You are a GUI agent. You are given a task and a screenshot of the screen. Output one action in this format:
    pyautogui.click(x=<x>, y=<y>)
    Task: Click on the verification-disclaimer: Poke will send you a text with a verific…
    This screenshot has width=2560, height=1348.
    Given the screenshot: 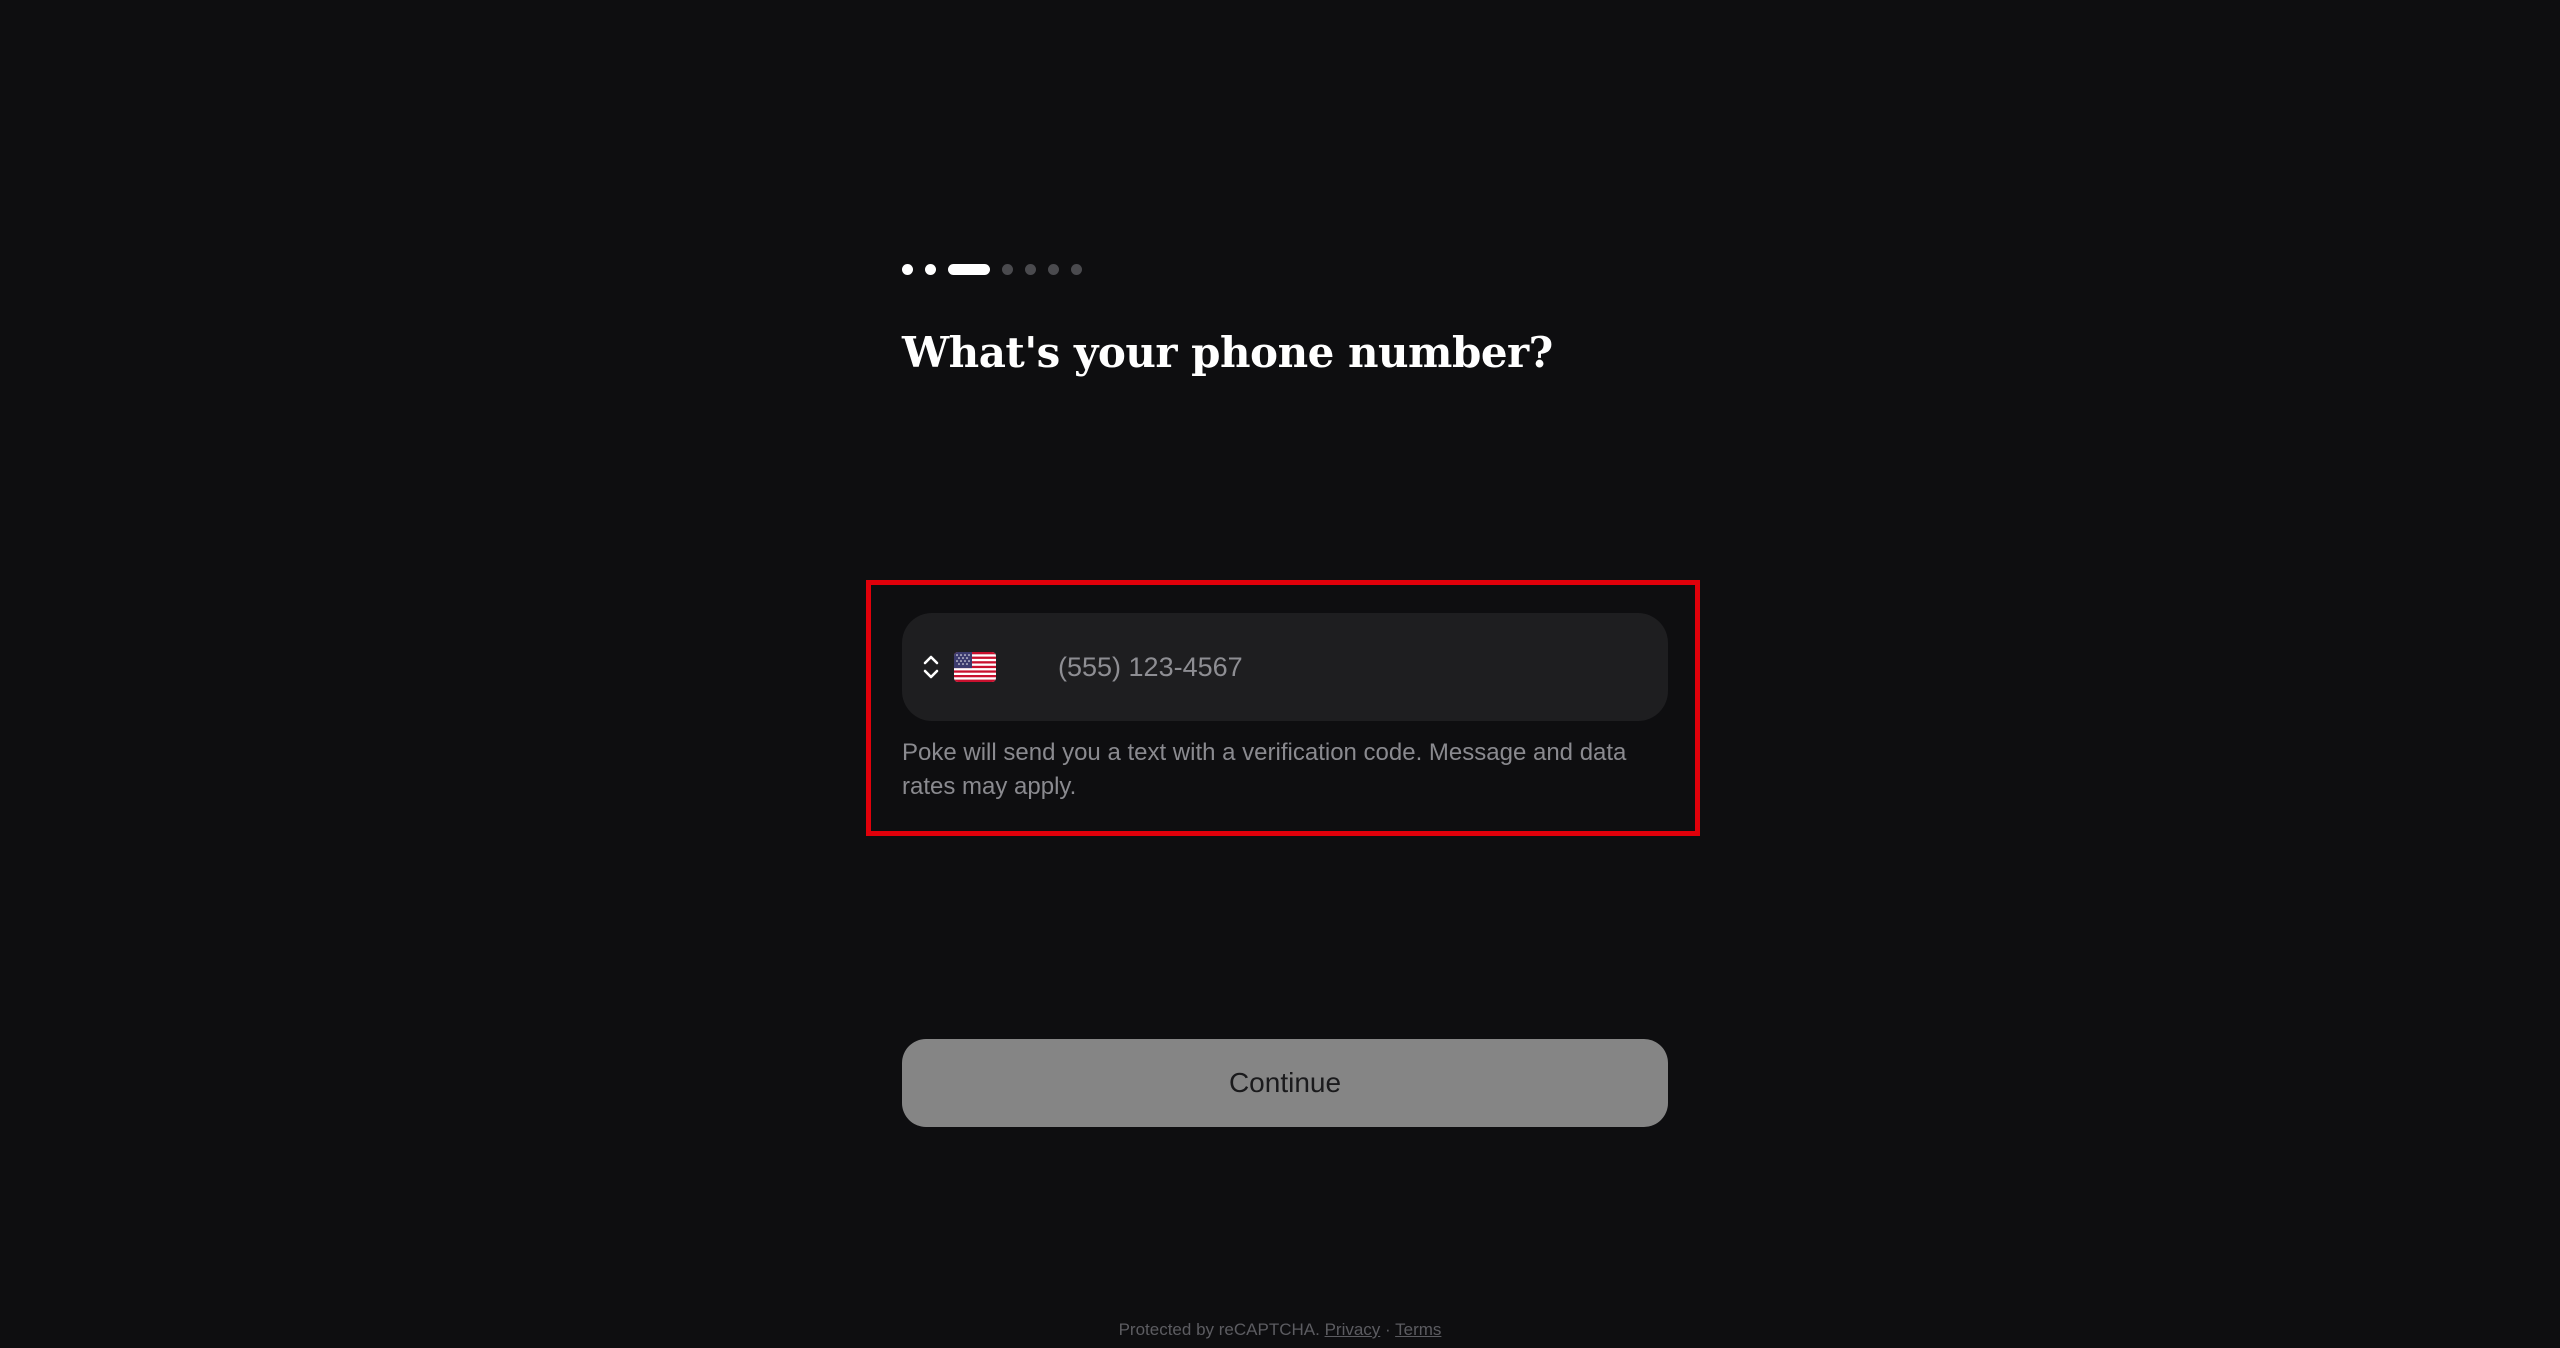 What is the action you would take?
    pyautogui.click(x=1264, y=769)
    